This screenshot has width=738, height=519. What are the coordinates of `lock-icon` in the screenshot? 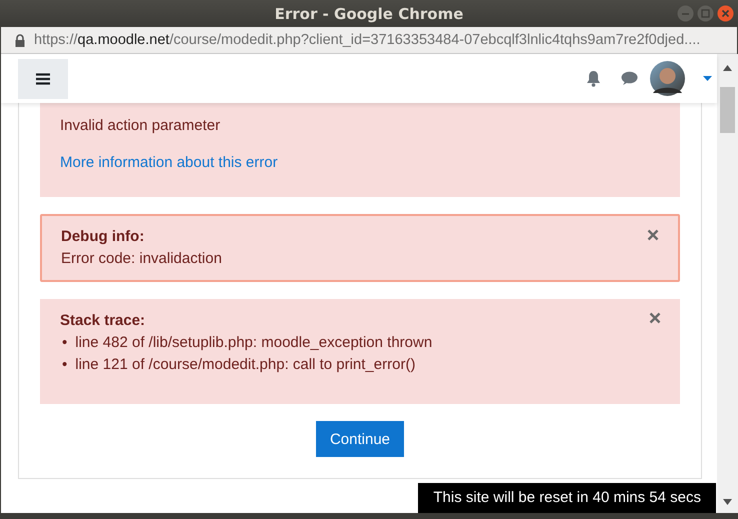 It's located at (20, 40).